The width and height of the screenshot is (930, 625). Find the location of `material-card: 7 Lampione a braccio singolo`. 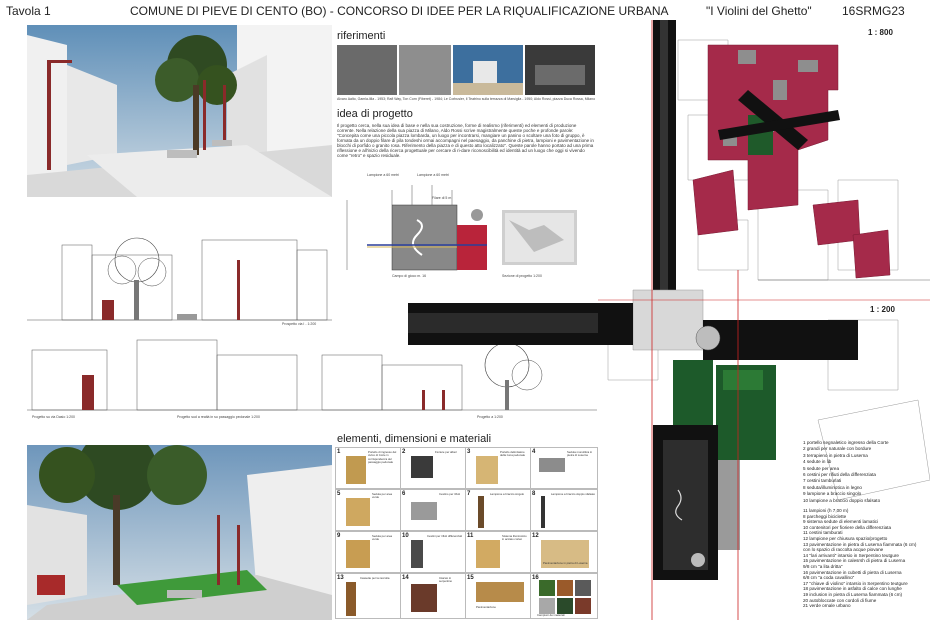

material-card: 7 Lampione a braccio singolo is located at coordinates (498, 510).